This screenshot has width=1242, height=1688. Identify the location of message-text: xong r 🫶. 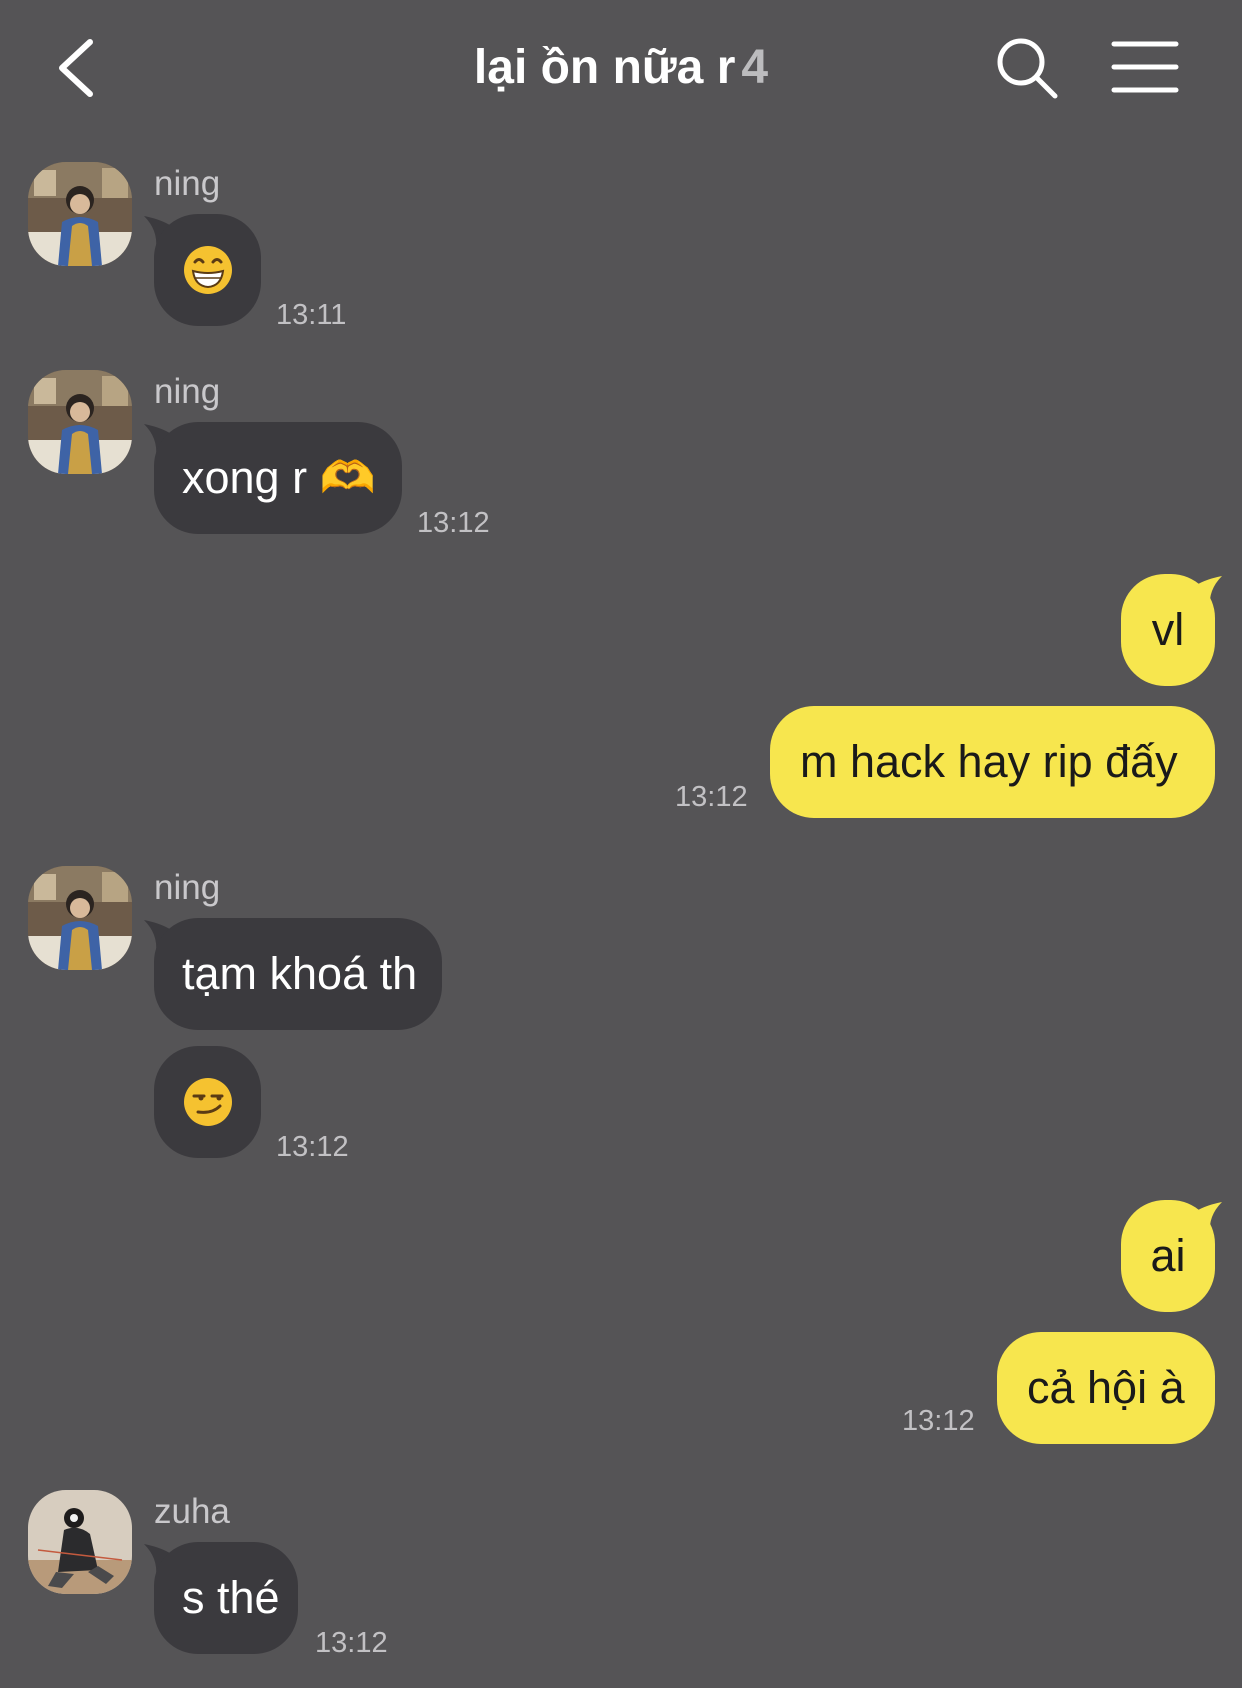
(279, 477).